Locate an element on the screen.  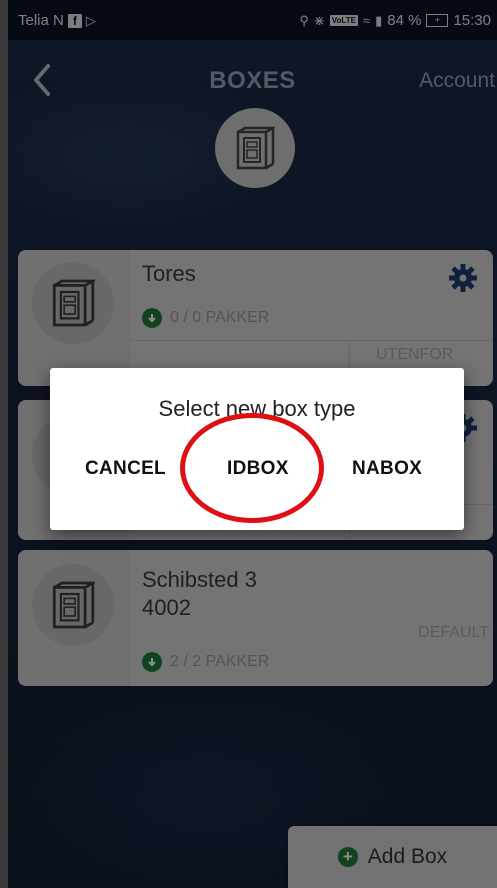
highlight-circle is located at coordinates (252, 468).